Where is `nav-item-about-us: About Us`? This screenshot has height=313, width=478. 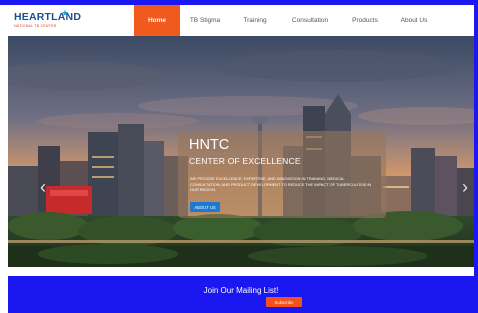
nav-item-about-us: About Us is located at coordinates (414, 20).